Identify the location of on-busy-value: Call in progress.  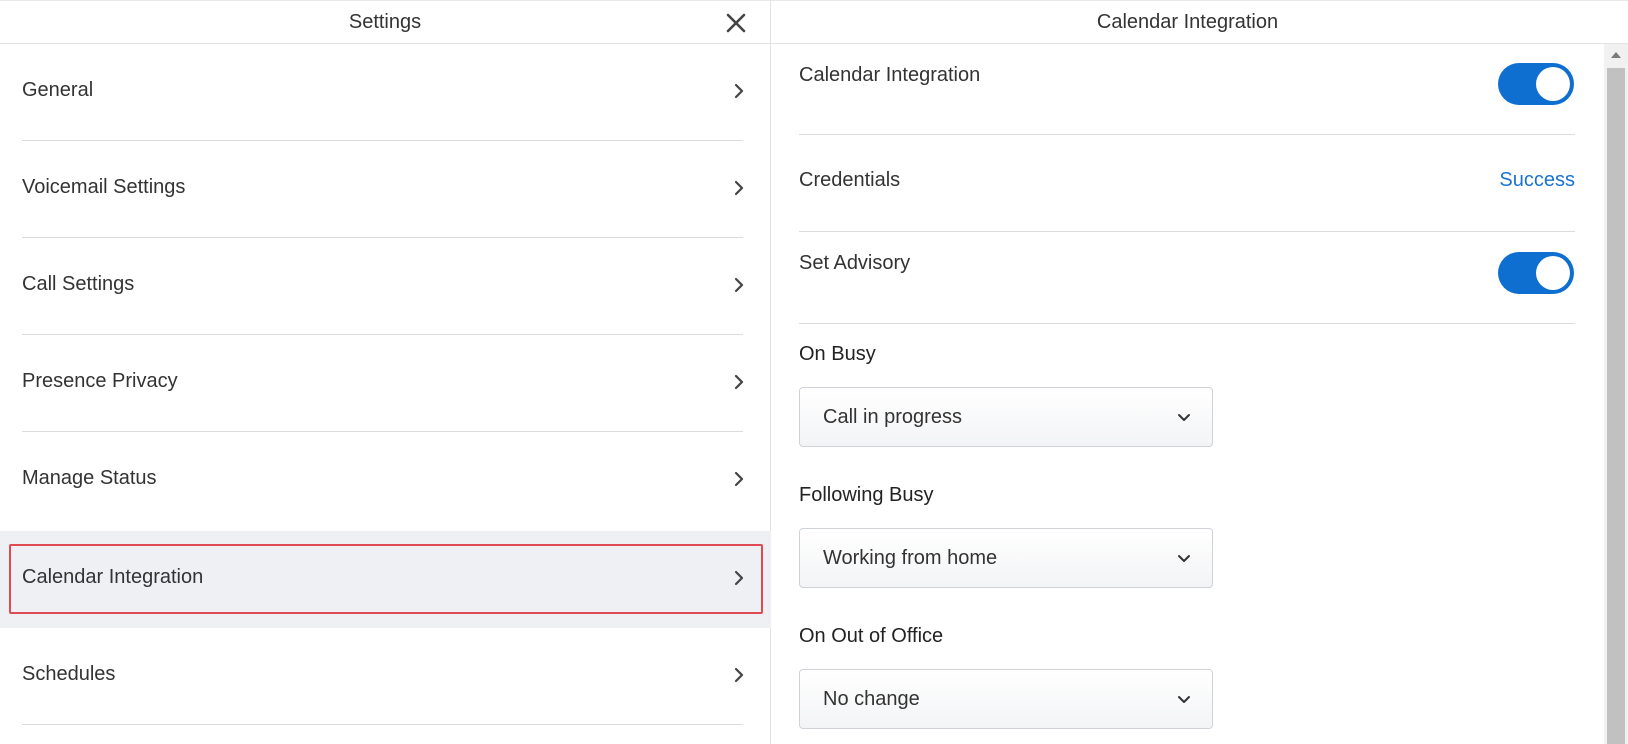
(892, 417).